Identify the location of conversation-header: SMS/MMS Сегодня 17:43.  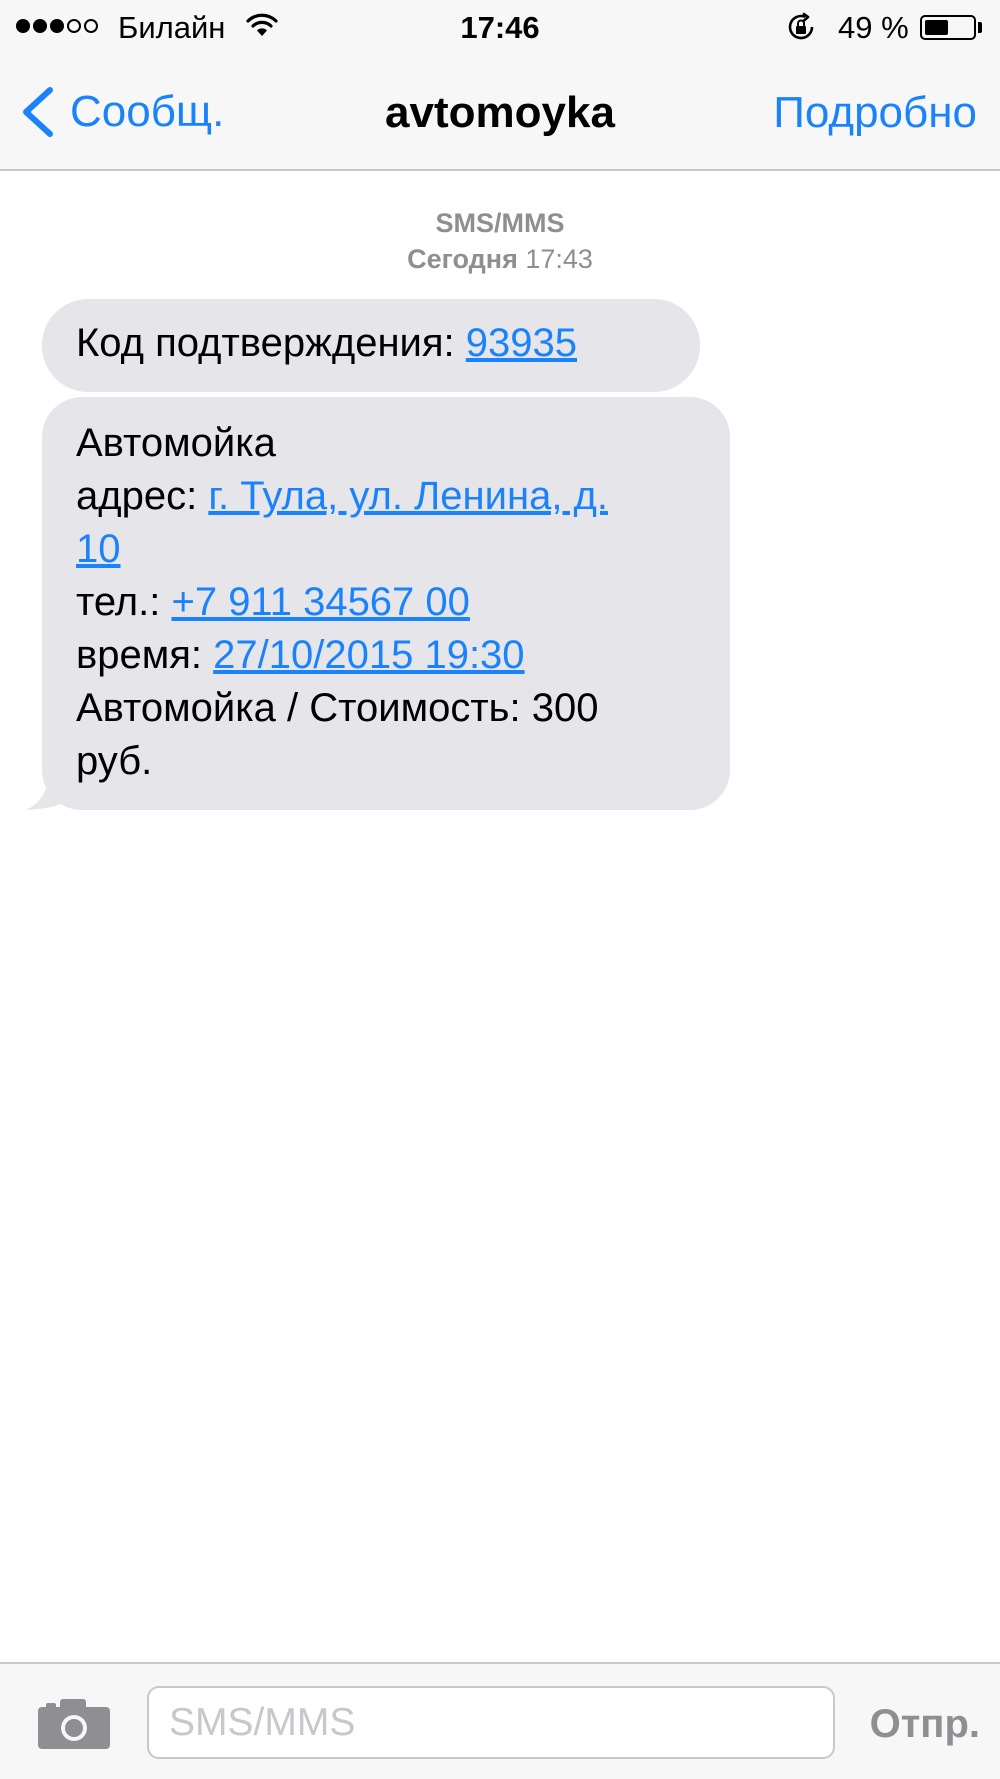
(500, 241).